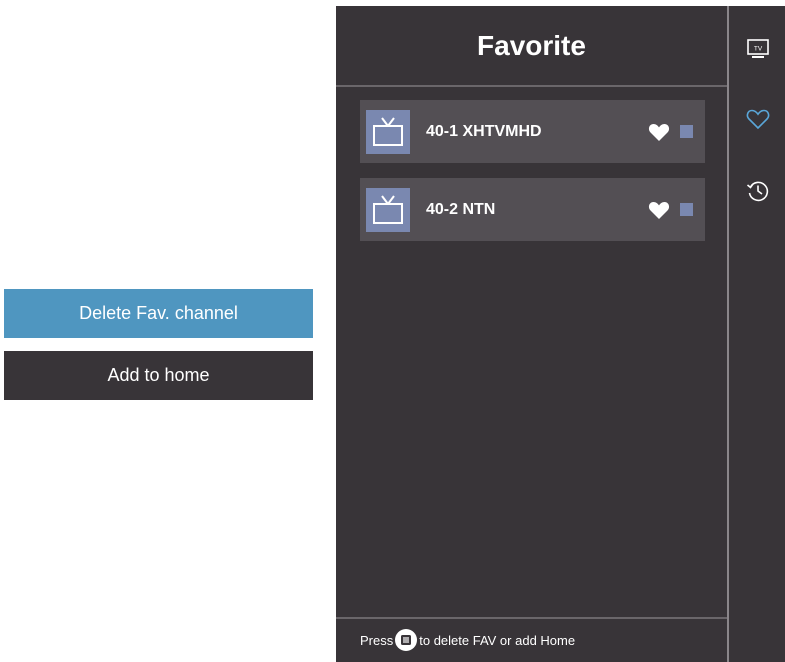  Describe the element at coordinates (158, 313) in the screenshot. I see `delete-fav-channel-button: Delete Fav. channel` at that location.